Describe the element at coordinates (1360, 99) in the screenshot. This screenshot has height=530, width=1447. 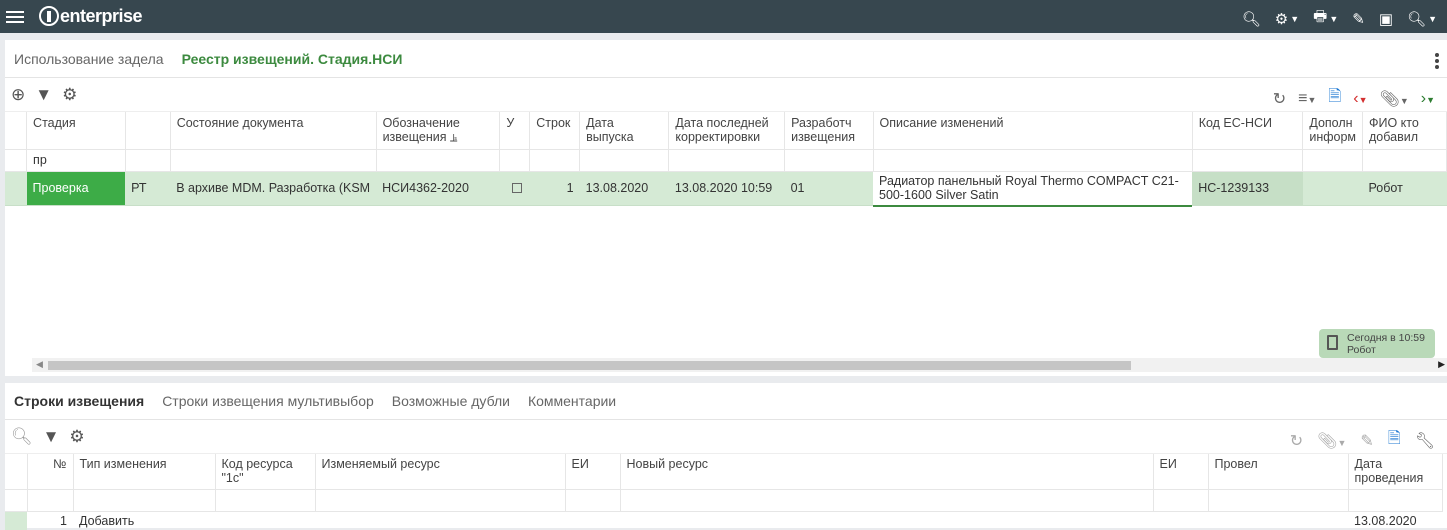
I see `back-icon: ‹▼` at that location.